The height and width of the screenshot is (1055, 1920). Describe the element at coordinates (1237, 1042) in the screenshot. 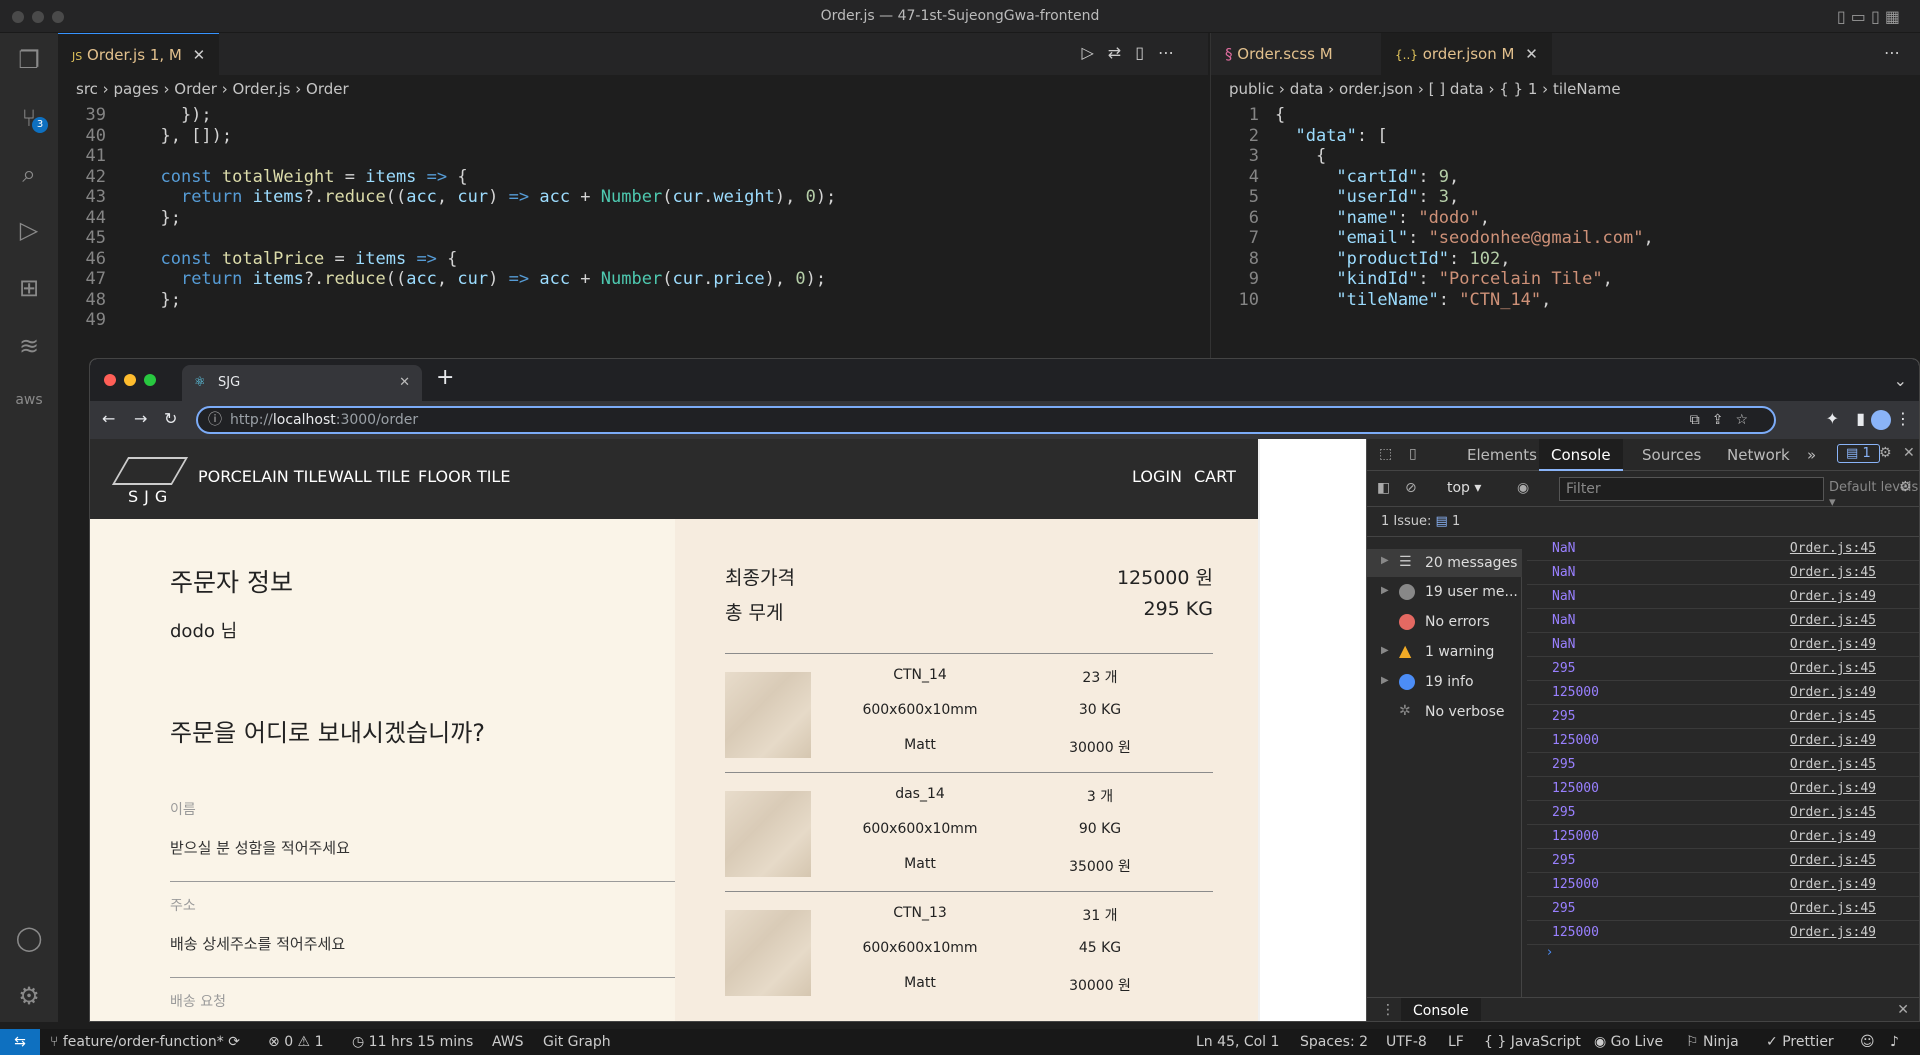

I see `cursor-position: Ln 45, Col 1` at that location.